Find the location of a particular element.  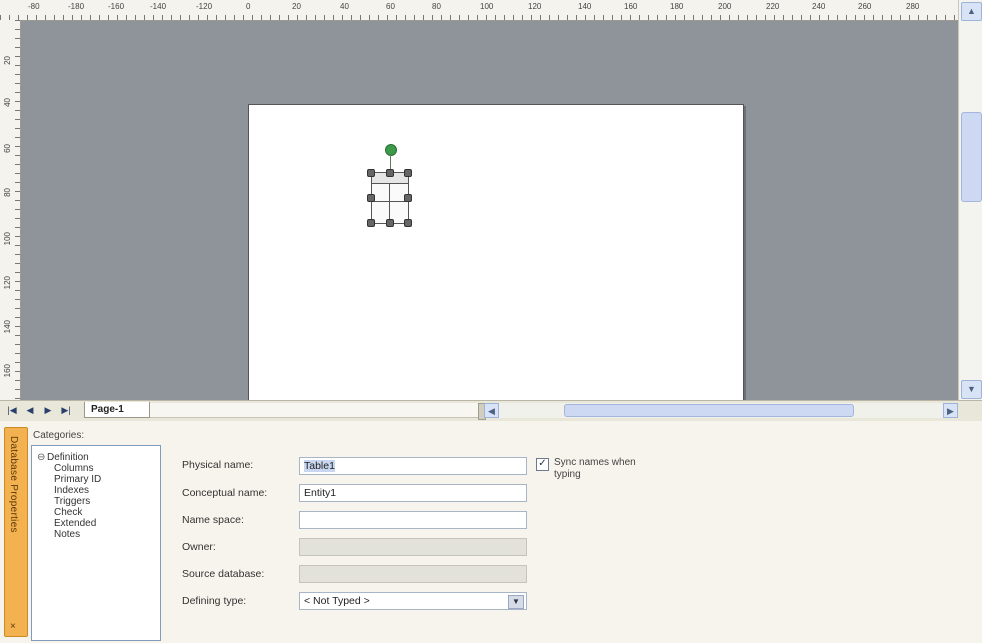

owner-field is located at coordinates (413, 547).